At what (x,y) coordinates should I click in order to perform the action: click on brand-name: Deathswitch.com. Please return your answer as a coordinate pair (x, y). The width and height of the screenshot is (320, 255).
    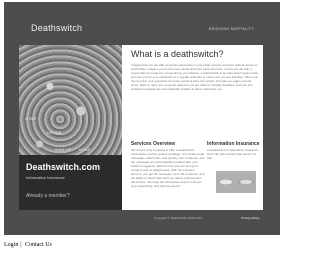
    Looking at the image, I should click on (63, 167).